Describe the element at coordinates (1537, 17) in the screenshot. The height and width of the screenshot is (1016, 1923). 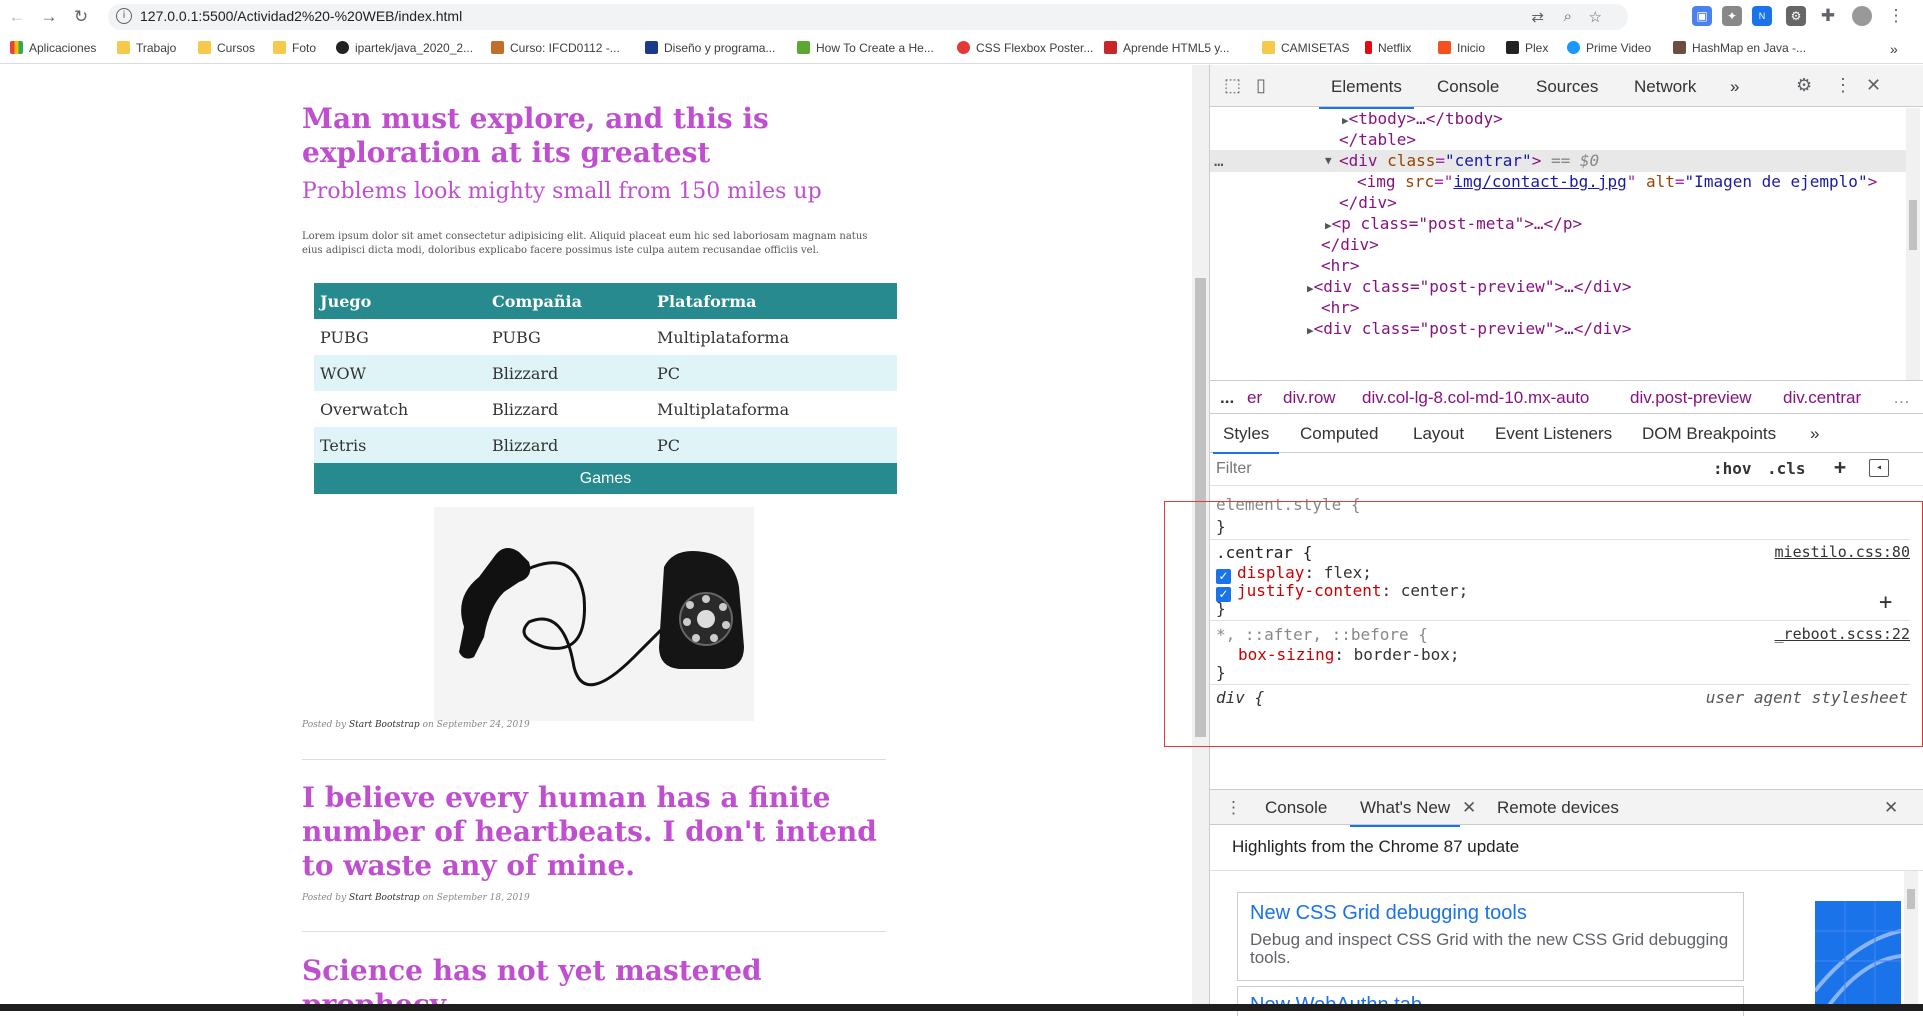
I see `translate-icon: ⇄` at that location.